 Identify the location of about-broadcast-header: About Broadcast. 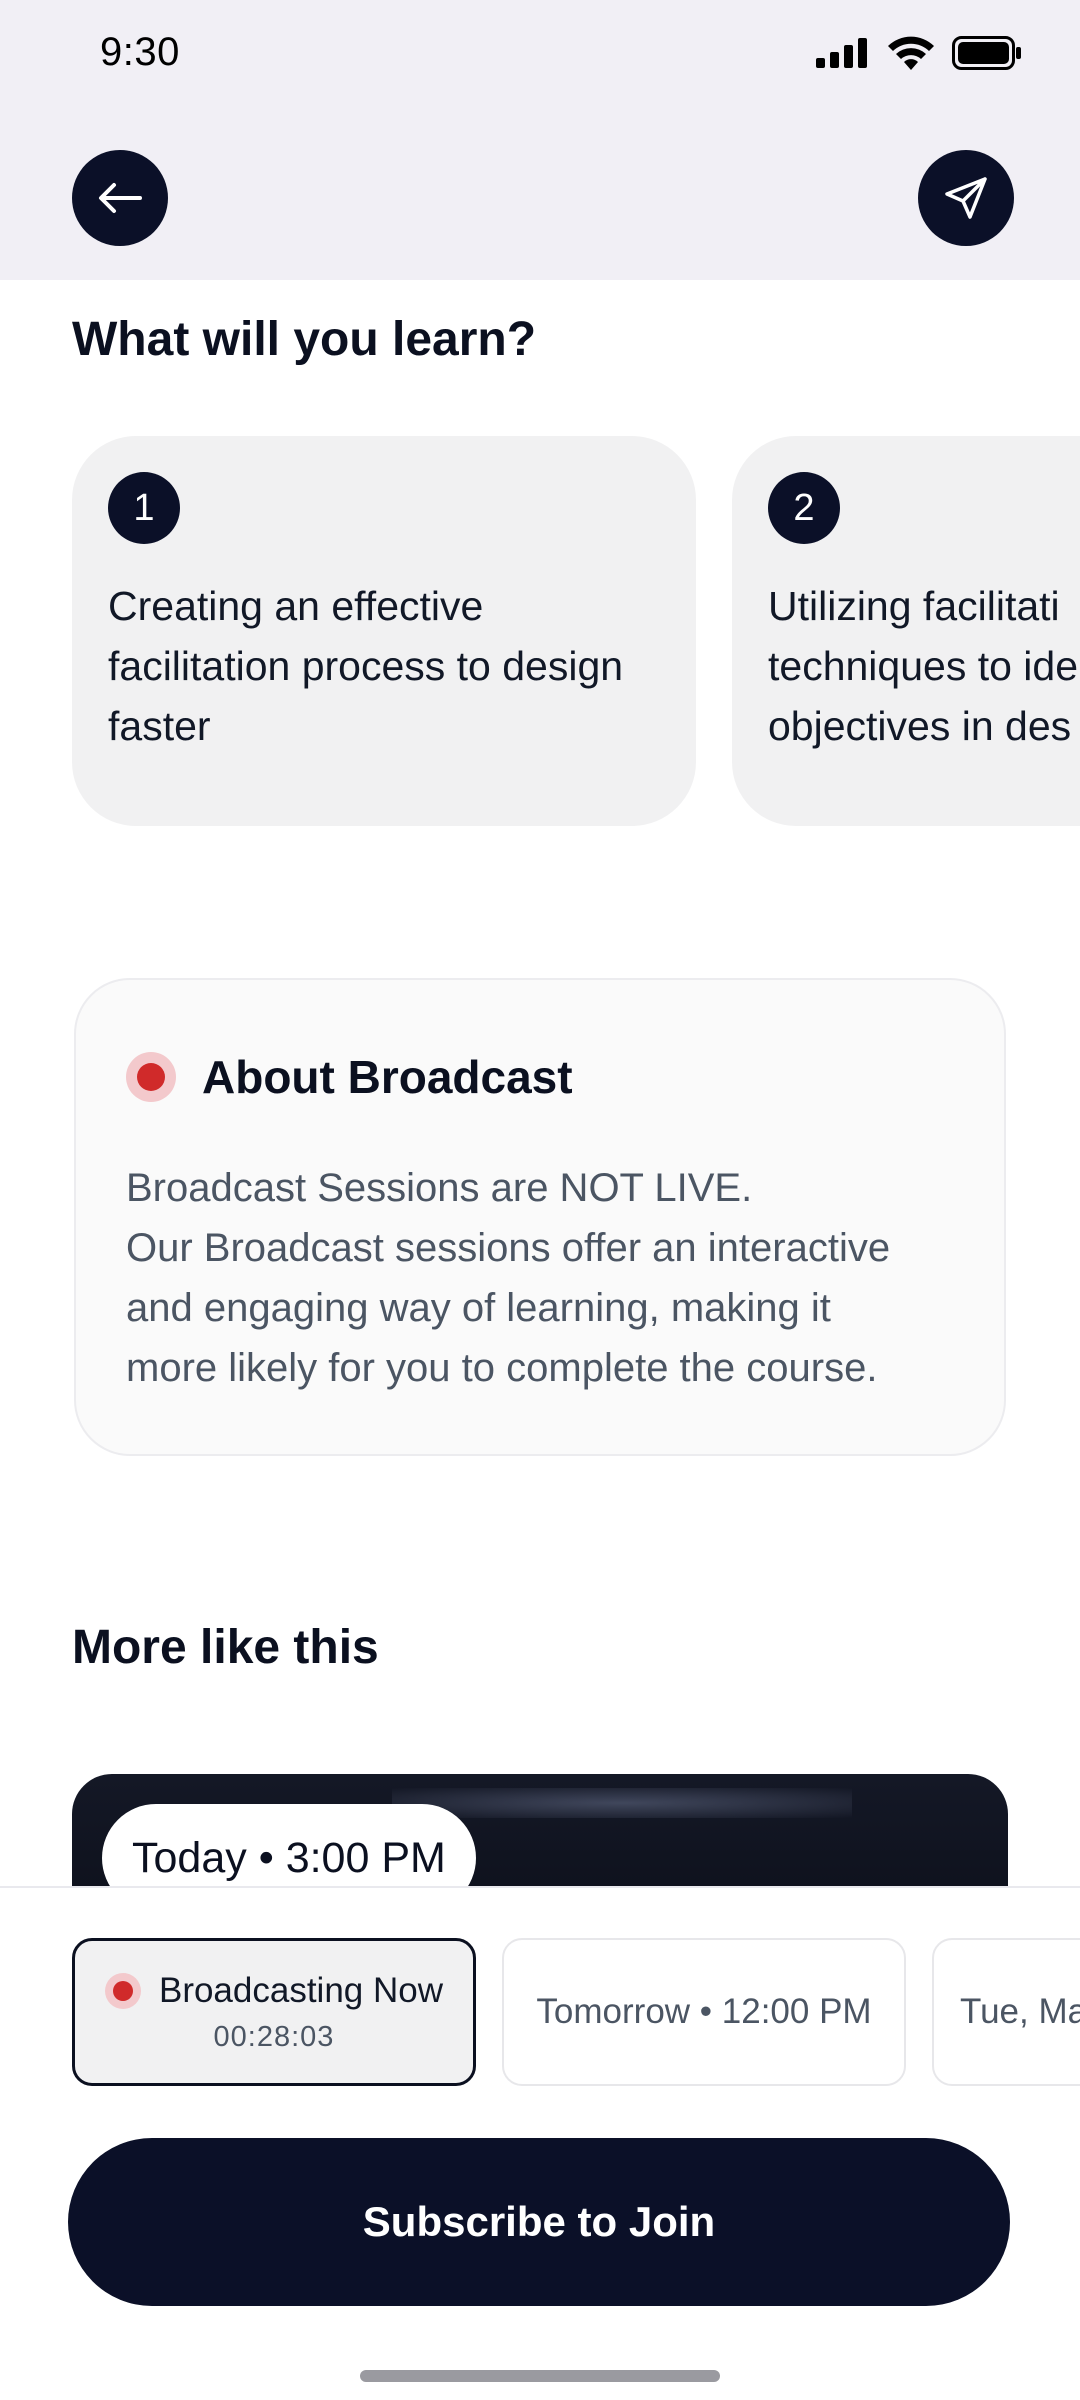
(349, 1077).